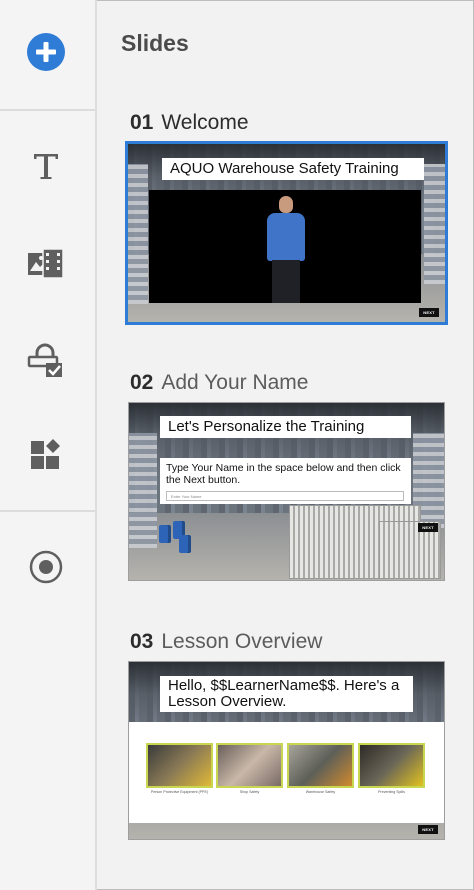 This screenshot has height=890, width=474. What do you see at coordinates (249, 765) in the screenshot?
I see `shop-safety-image` at bounding box center [249, 765].